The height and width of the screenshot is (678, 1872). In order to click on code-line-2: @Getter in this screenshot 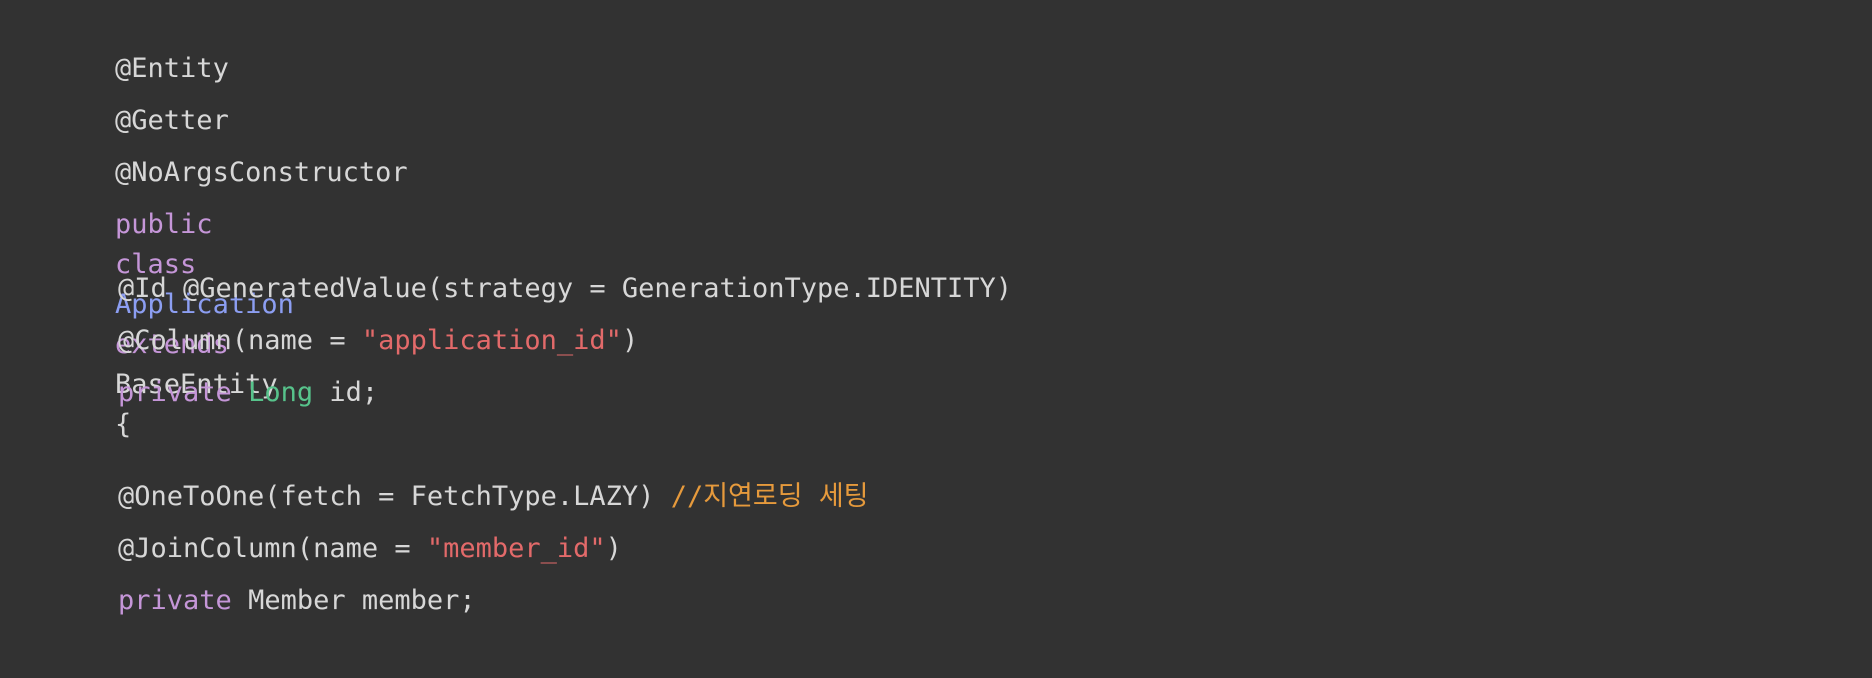, I will do `click(961, 98)`.